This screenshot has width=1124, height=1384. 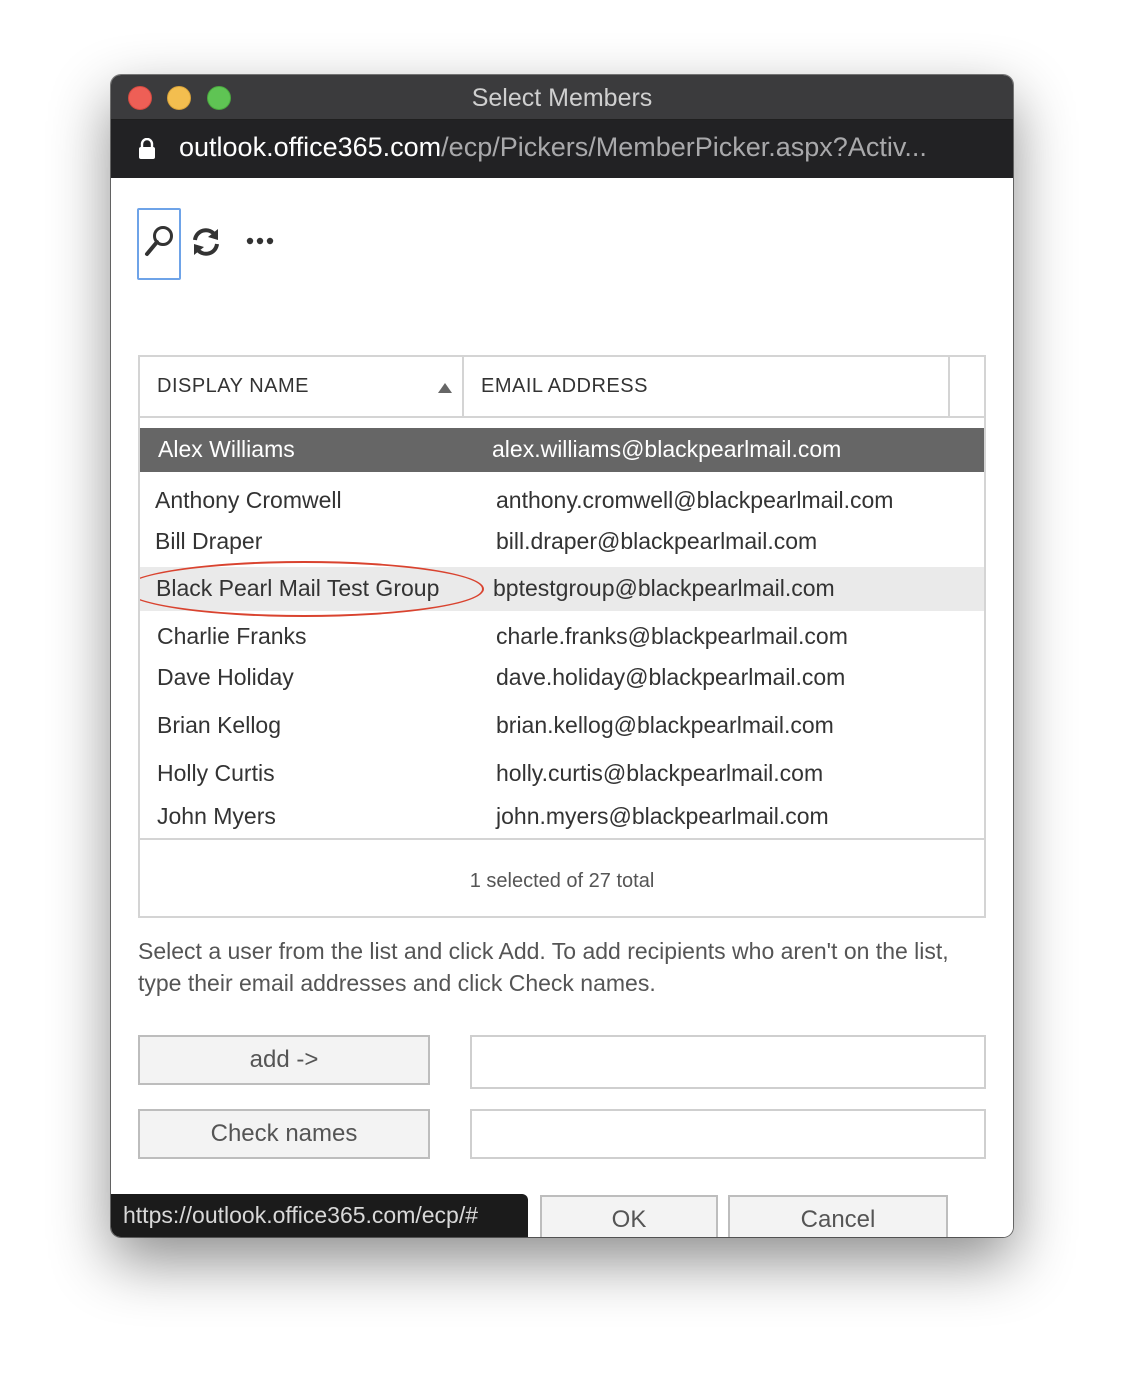 What do you see at coordinates (216, 773) in the screenshot?
I see `row-display-name: Holly Curtis` at bounding box center [216, 773].